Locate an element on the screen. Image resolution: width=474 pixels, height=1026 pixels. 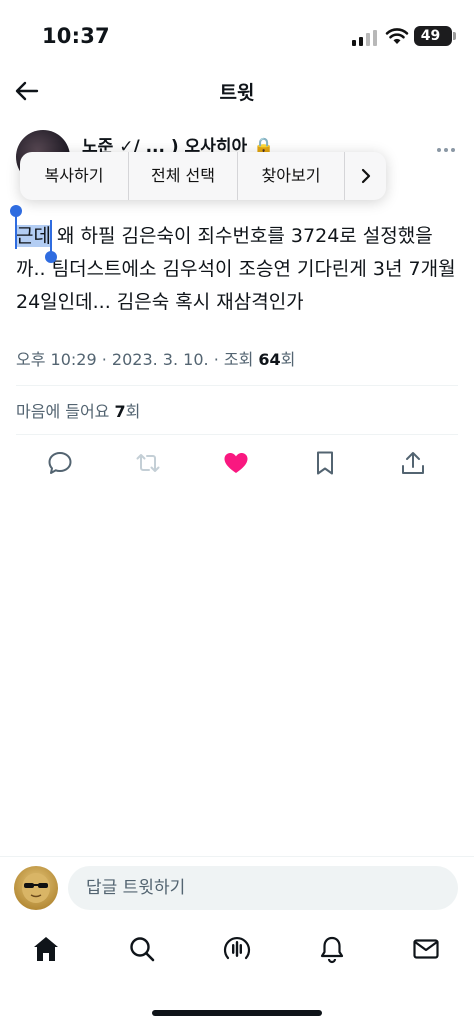
user-avatar-image is located at coordinates (36, 888).